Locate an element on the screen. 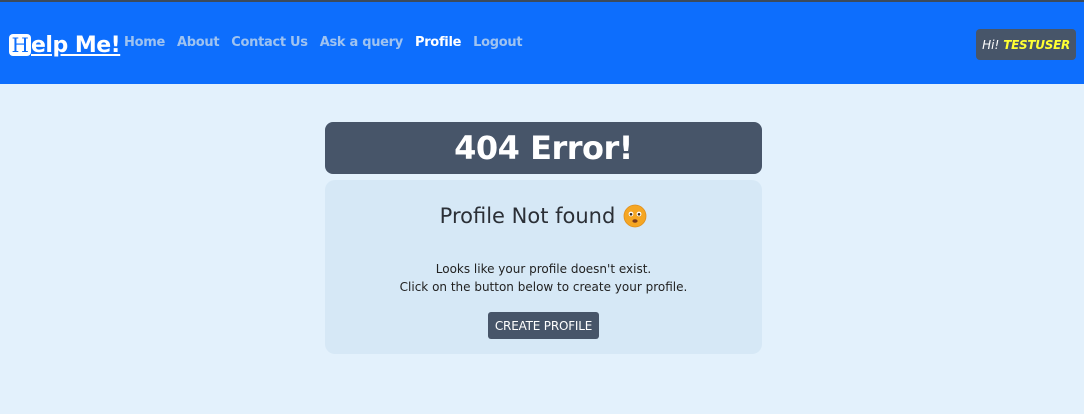 This screenshot has height=414, width=1084. greeting-text: Hi! is located at coordinates (991, 44).